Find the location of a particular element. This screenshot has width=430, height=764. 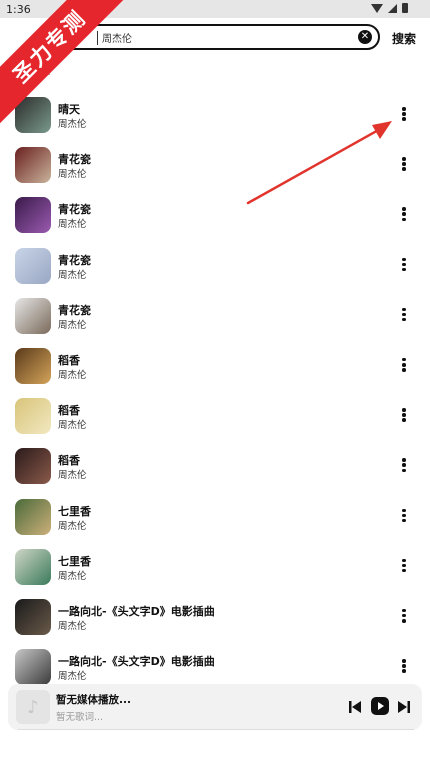

battery-icon is located at coordinates (405, 8).